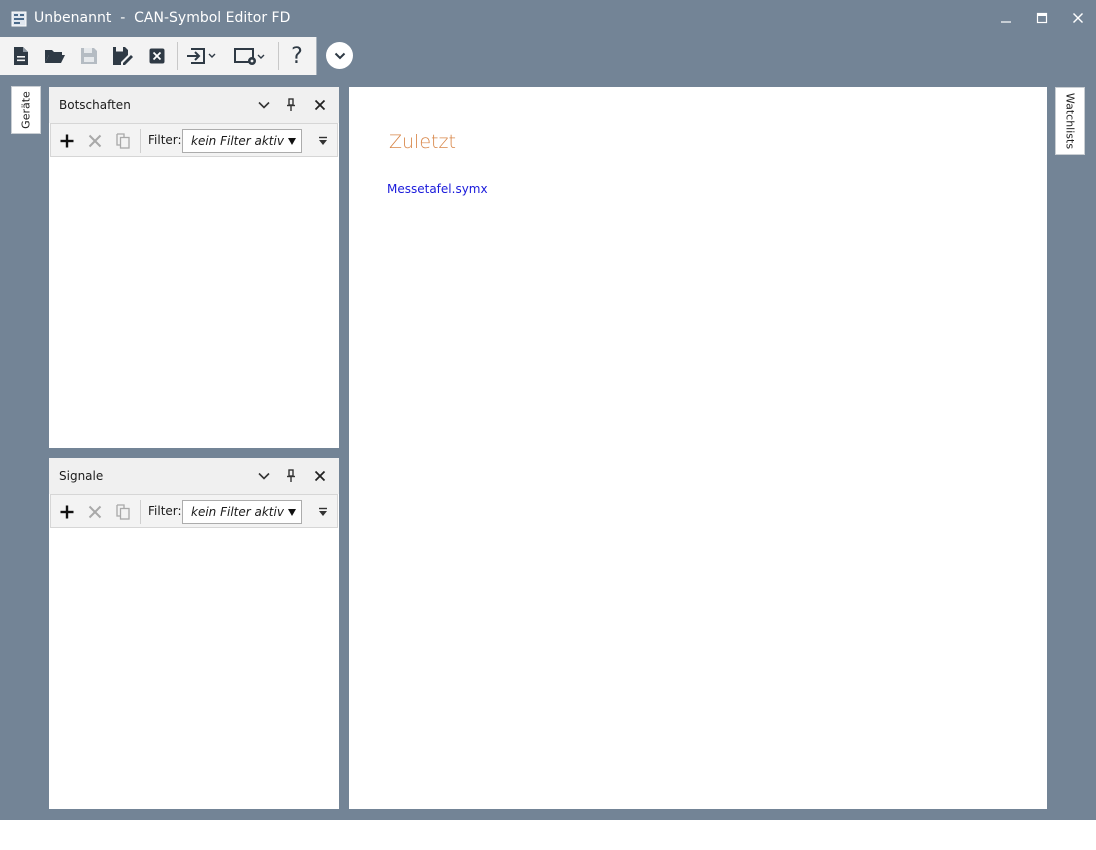 The height and width of the screenshot is (850, 1096). I want to click on device-settings-button, so click(251, 56).